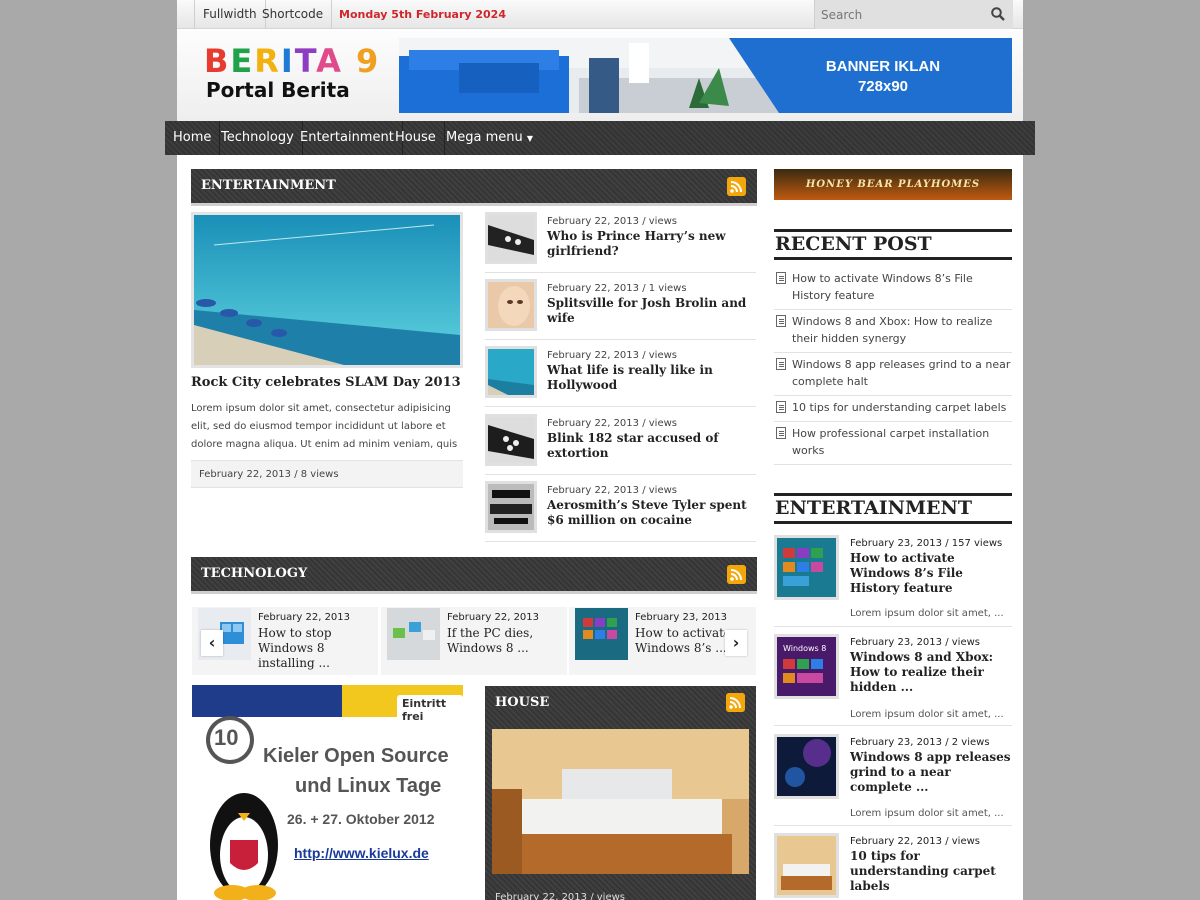 The image size is (1200, 900). What do you see at coordinates (430, 710) in the screenshot?
I see `free-entry-badge: Eintritt frei` at bounding box center [430, 710].